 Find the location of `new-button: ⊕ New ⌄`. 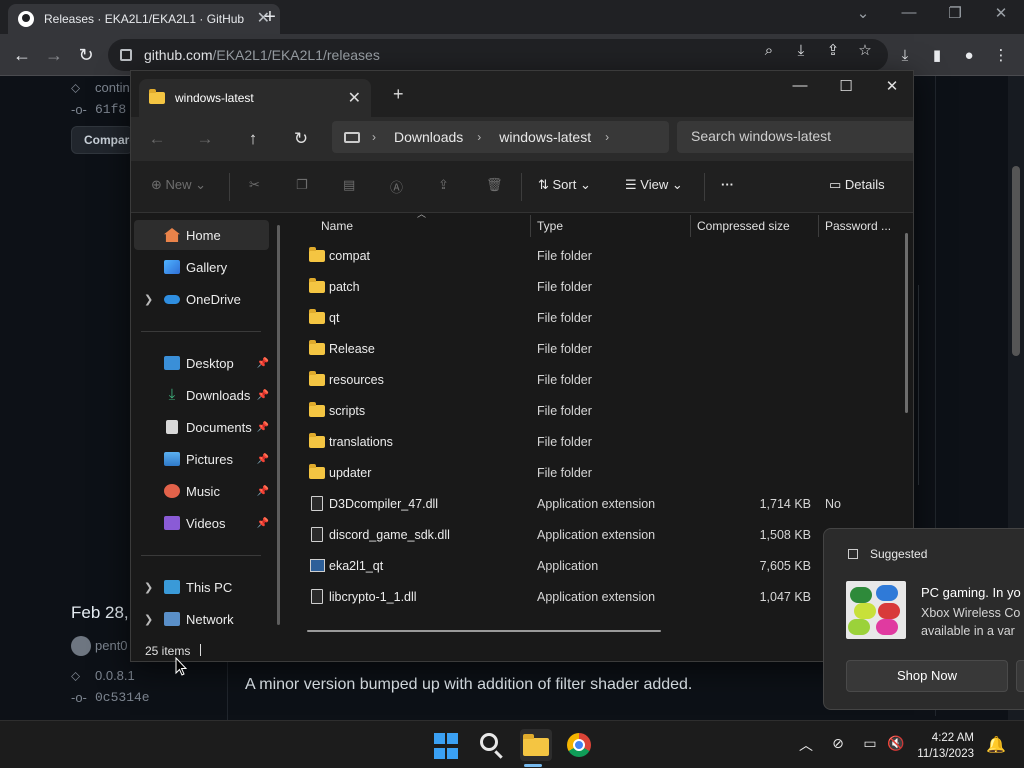

new-button: ⊕ New ⌄ is located at coordinates (178, 185).